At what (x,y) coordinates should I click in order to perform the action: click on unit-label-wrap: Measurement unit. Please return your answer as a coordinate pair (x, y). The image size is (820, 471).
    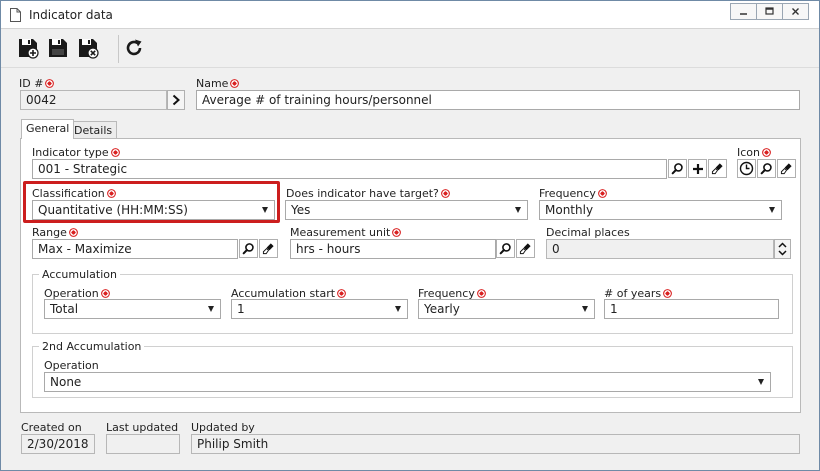
    Looking at the image, I should click on (345, 232).